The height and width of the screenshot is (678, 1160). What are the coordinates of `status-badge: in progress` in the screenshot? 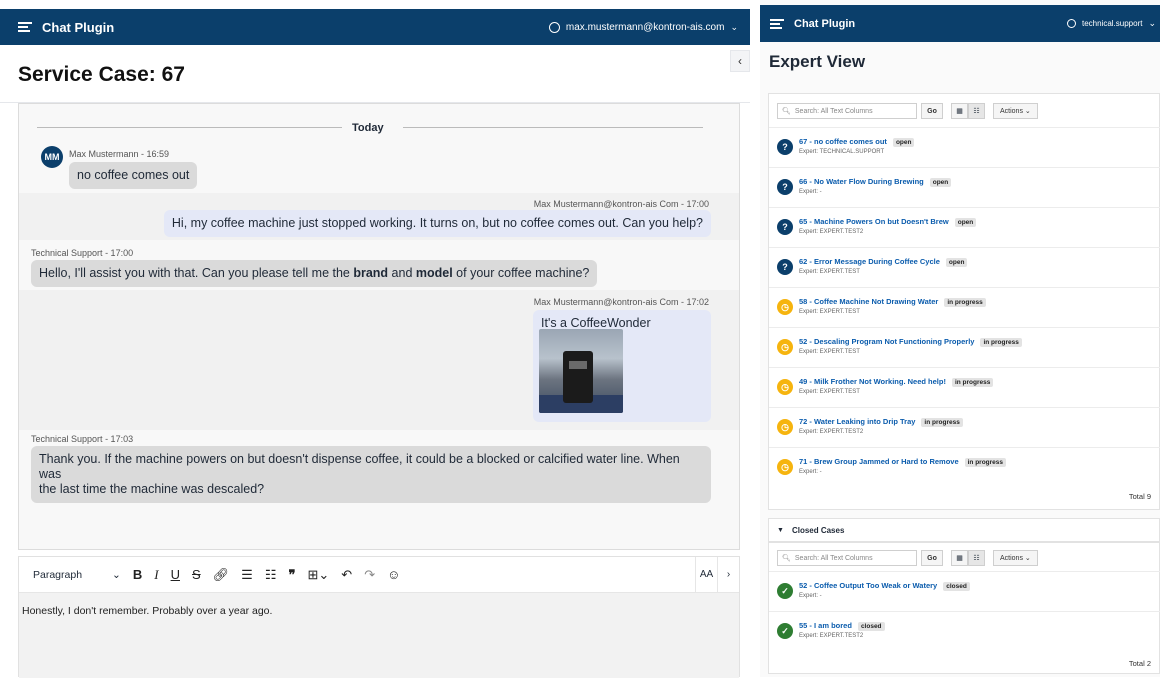 It's located at (985, 462).